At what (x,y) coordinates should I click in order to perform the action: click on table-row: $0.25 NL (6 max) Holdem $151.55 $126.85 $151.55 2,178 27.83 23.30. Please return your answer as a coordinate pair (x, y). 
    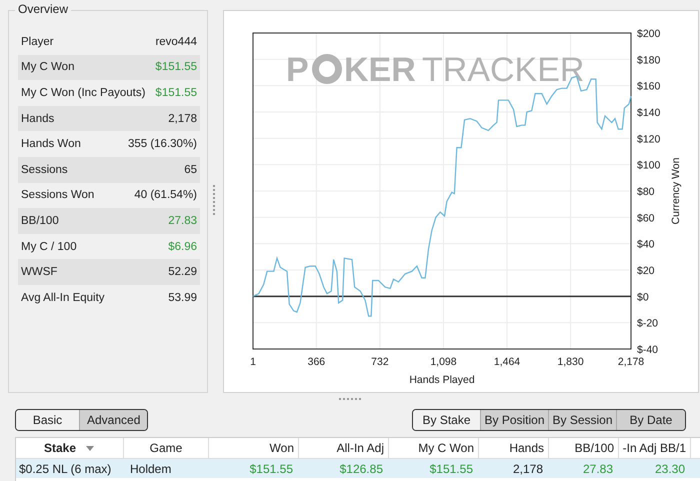
    Looking at the image, I should click on (358, 468).